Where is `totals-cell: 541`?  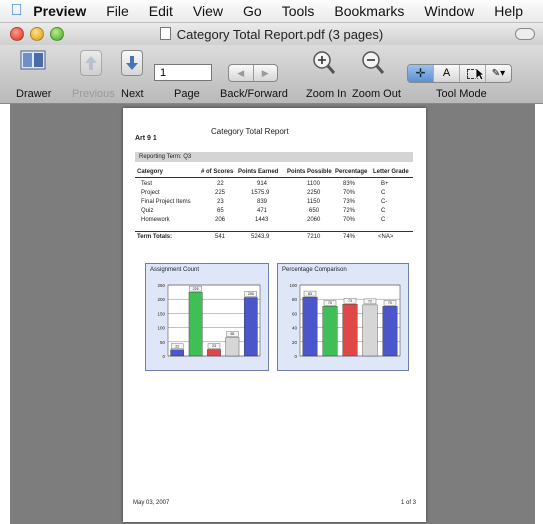 totals-cell: 541 is located at coordinates (220, 237).